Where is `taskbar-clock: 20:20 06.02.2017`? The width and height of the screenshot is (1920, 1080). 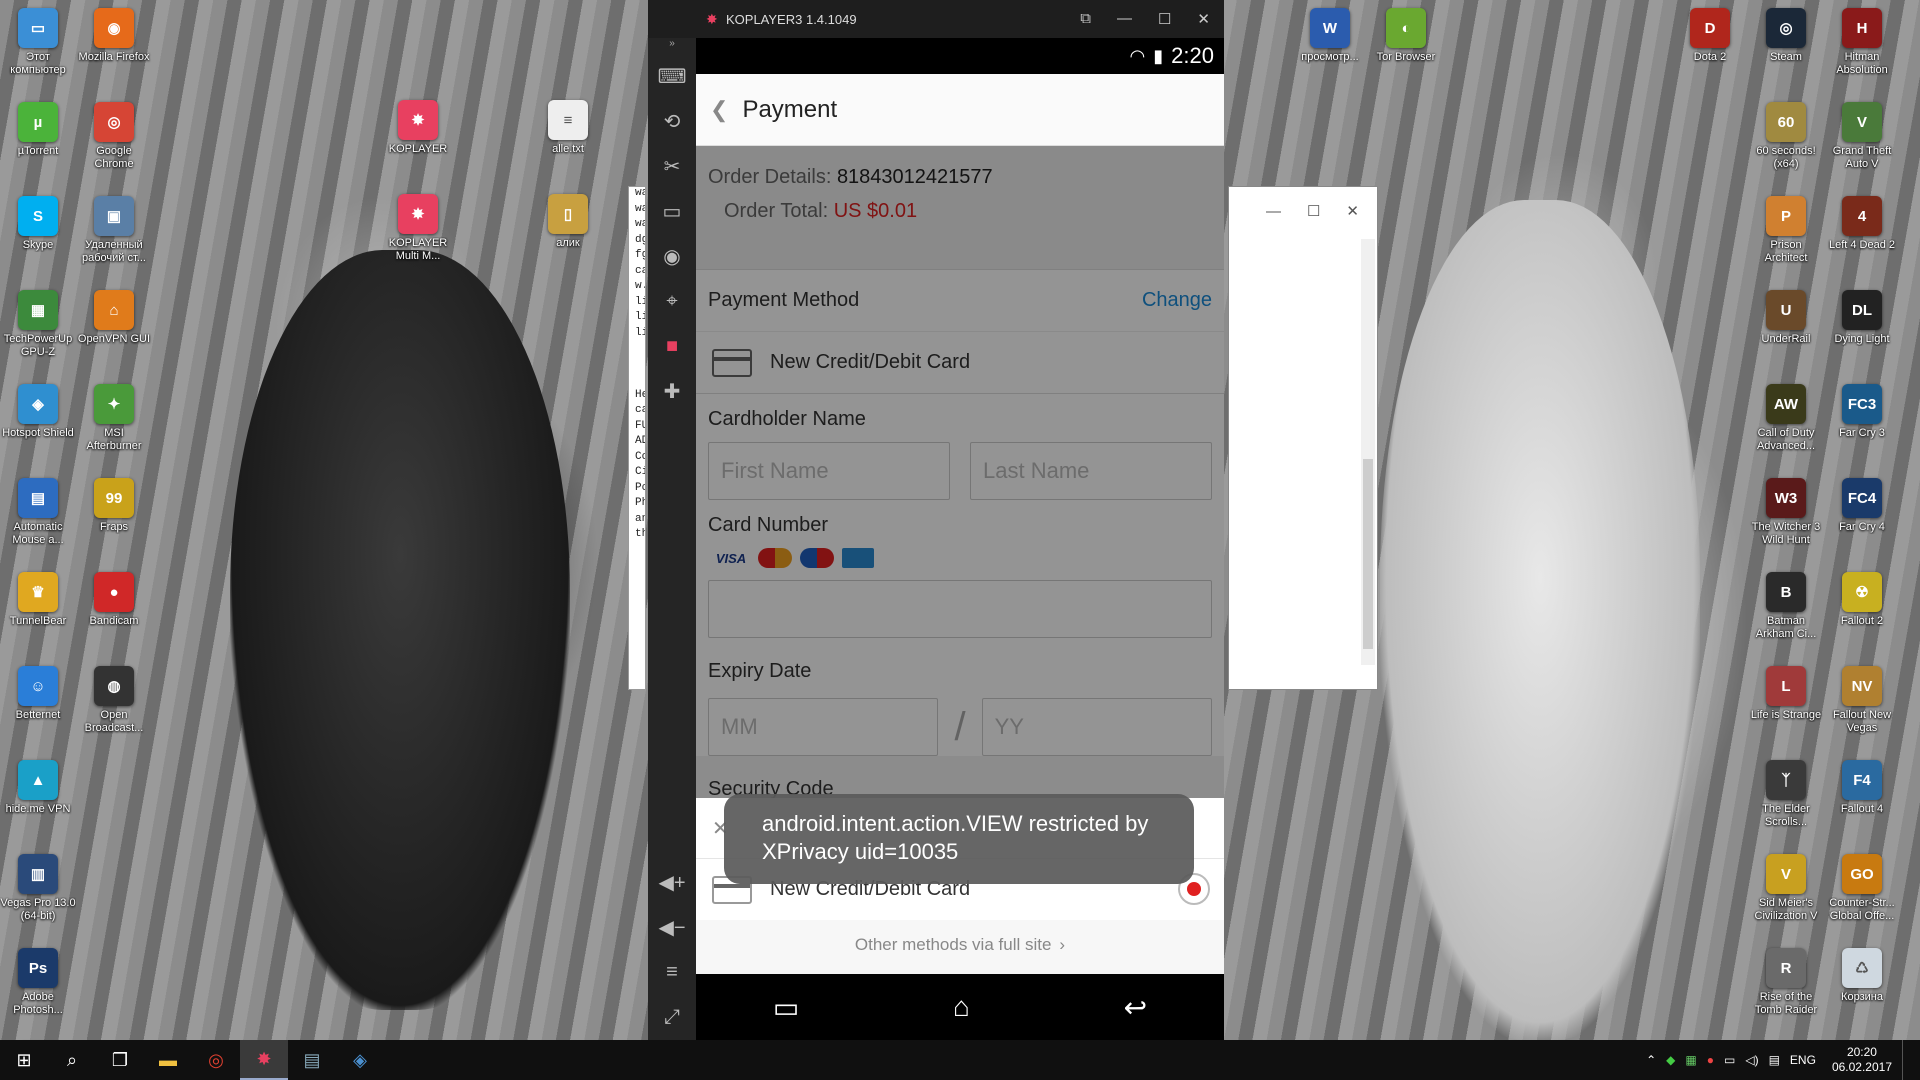
taskbar-clock: 20:20 06.02.2017 is located at coordinates (1862, 1060).